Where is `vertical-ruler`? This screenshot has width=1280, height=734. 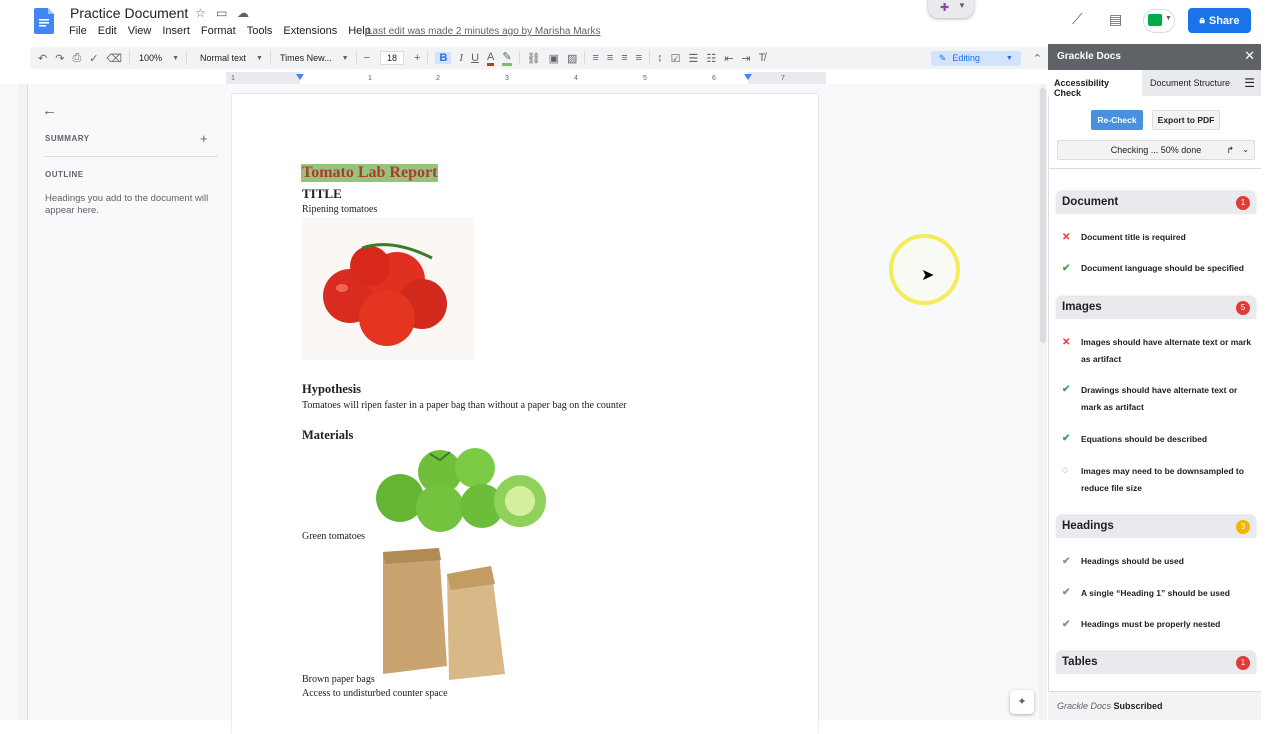 vertical-ruler is located at coordinates (23, 402).